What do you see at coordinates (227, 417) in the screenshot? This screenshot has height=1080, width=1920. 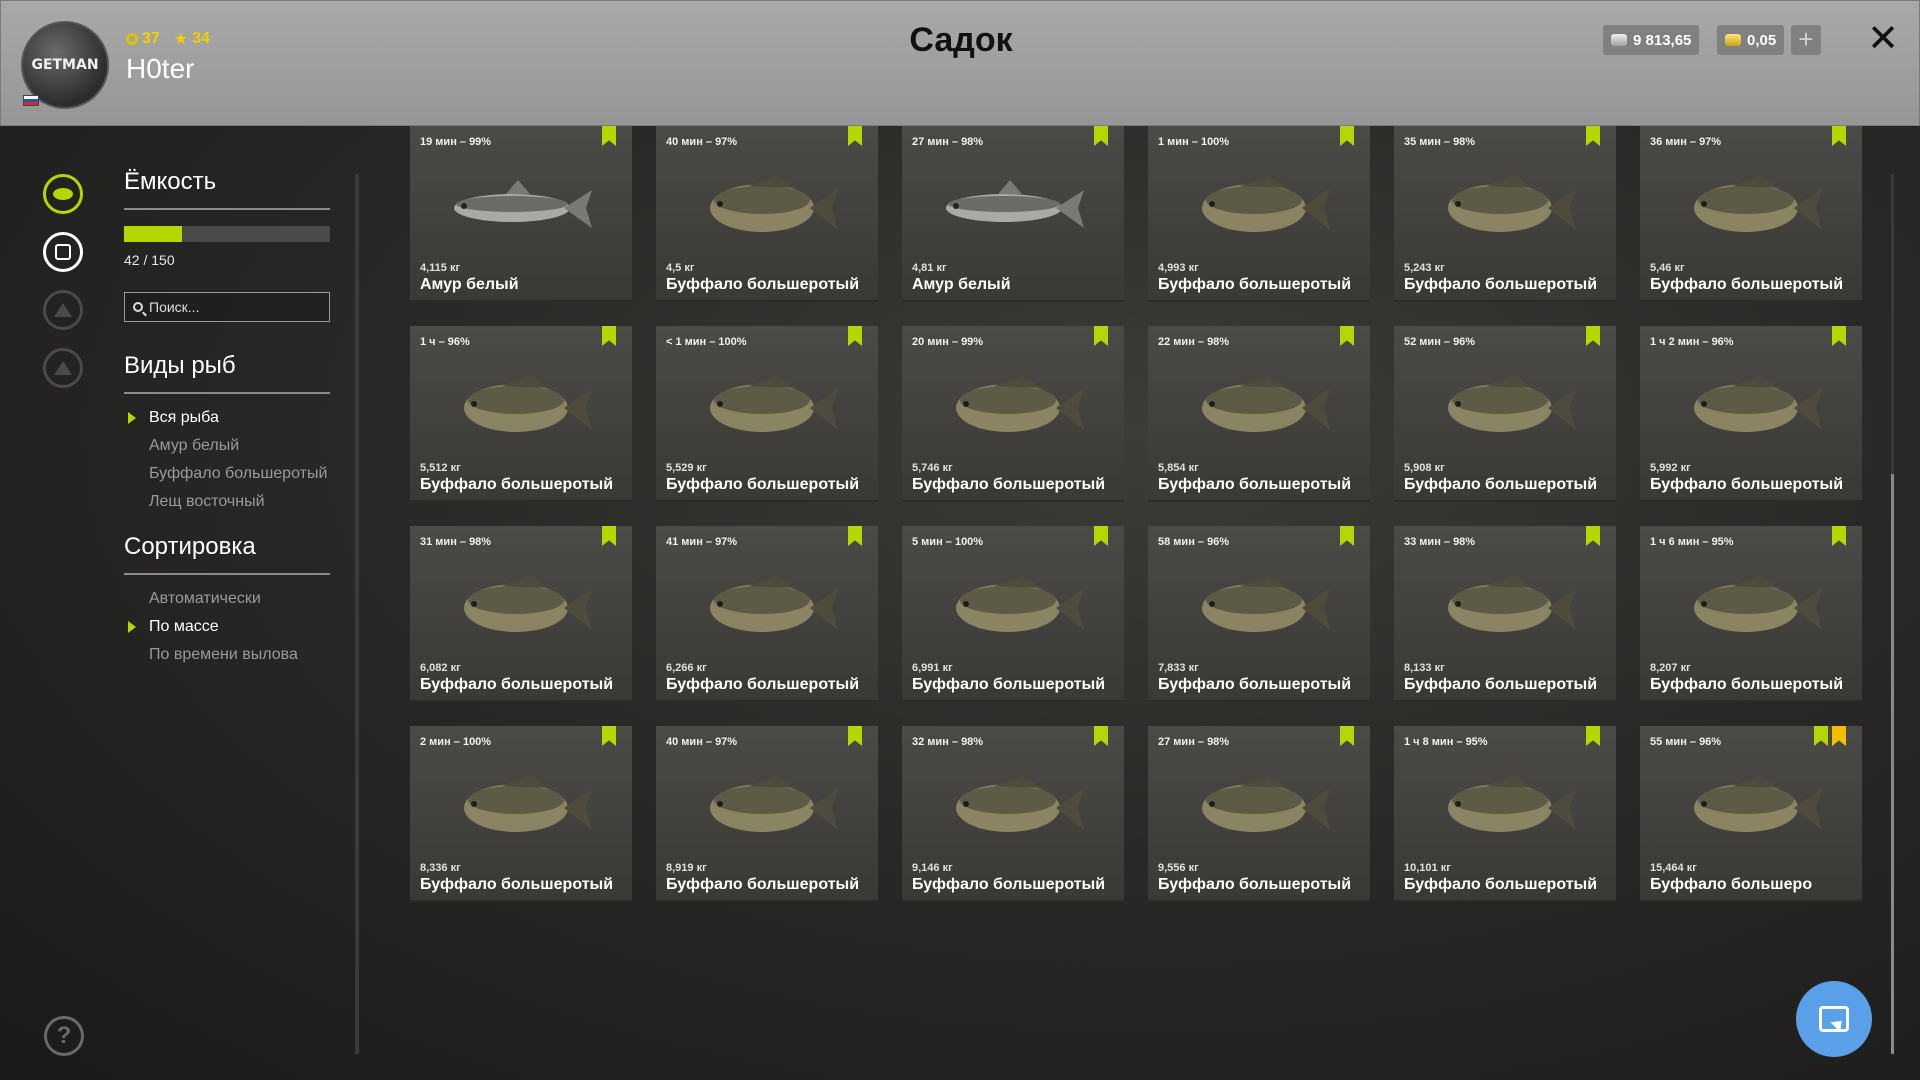 I see `species-filter-item-0: Вся рыба` at bounding box center [227, 417].